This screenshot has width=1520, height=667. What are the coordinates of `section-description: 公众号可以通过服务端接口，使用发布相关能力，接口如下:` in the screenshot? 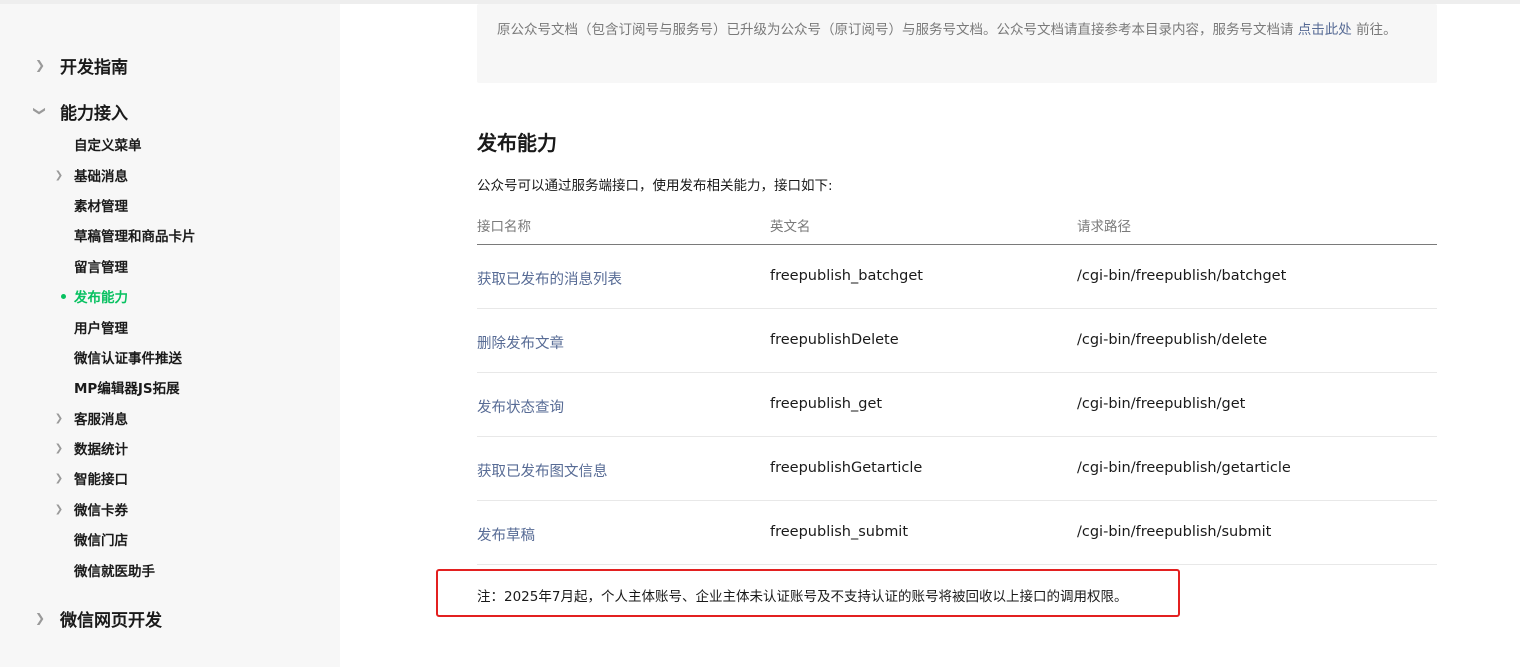 It's located at (655, 186).